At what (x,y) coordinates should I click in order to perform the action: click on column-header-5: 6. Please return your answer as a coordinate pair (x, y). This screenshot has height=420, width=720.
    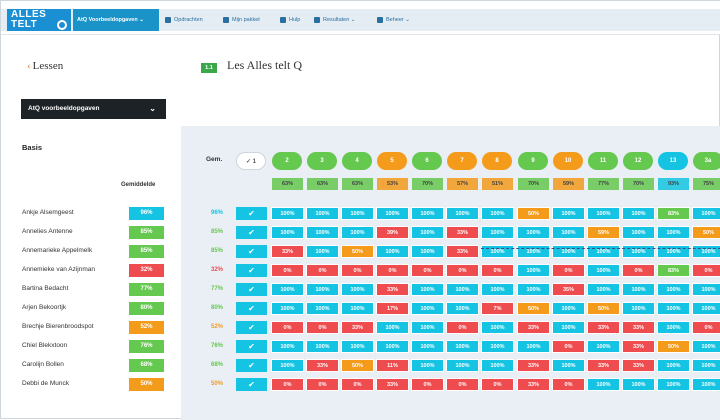
    Looking at the image, I should click on (427, 161).